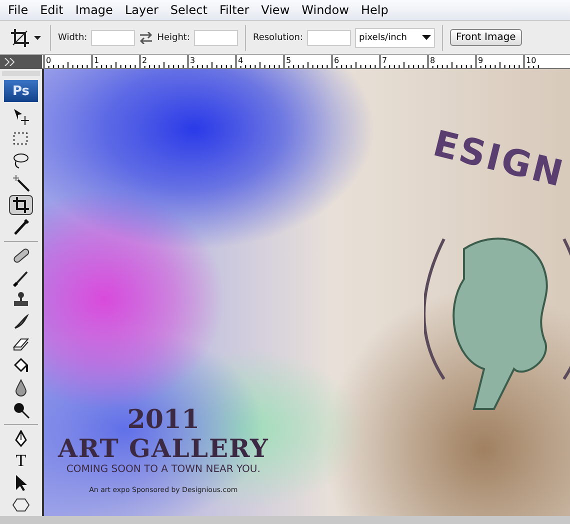 The height and width of the screenshot is (524, 570). What do you see at coordinates (94, 10) in the screenshot?
I see `menu-item: Image` at bounding box center [94, 10].